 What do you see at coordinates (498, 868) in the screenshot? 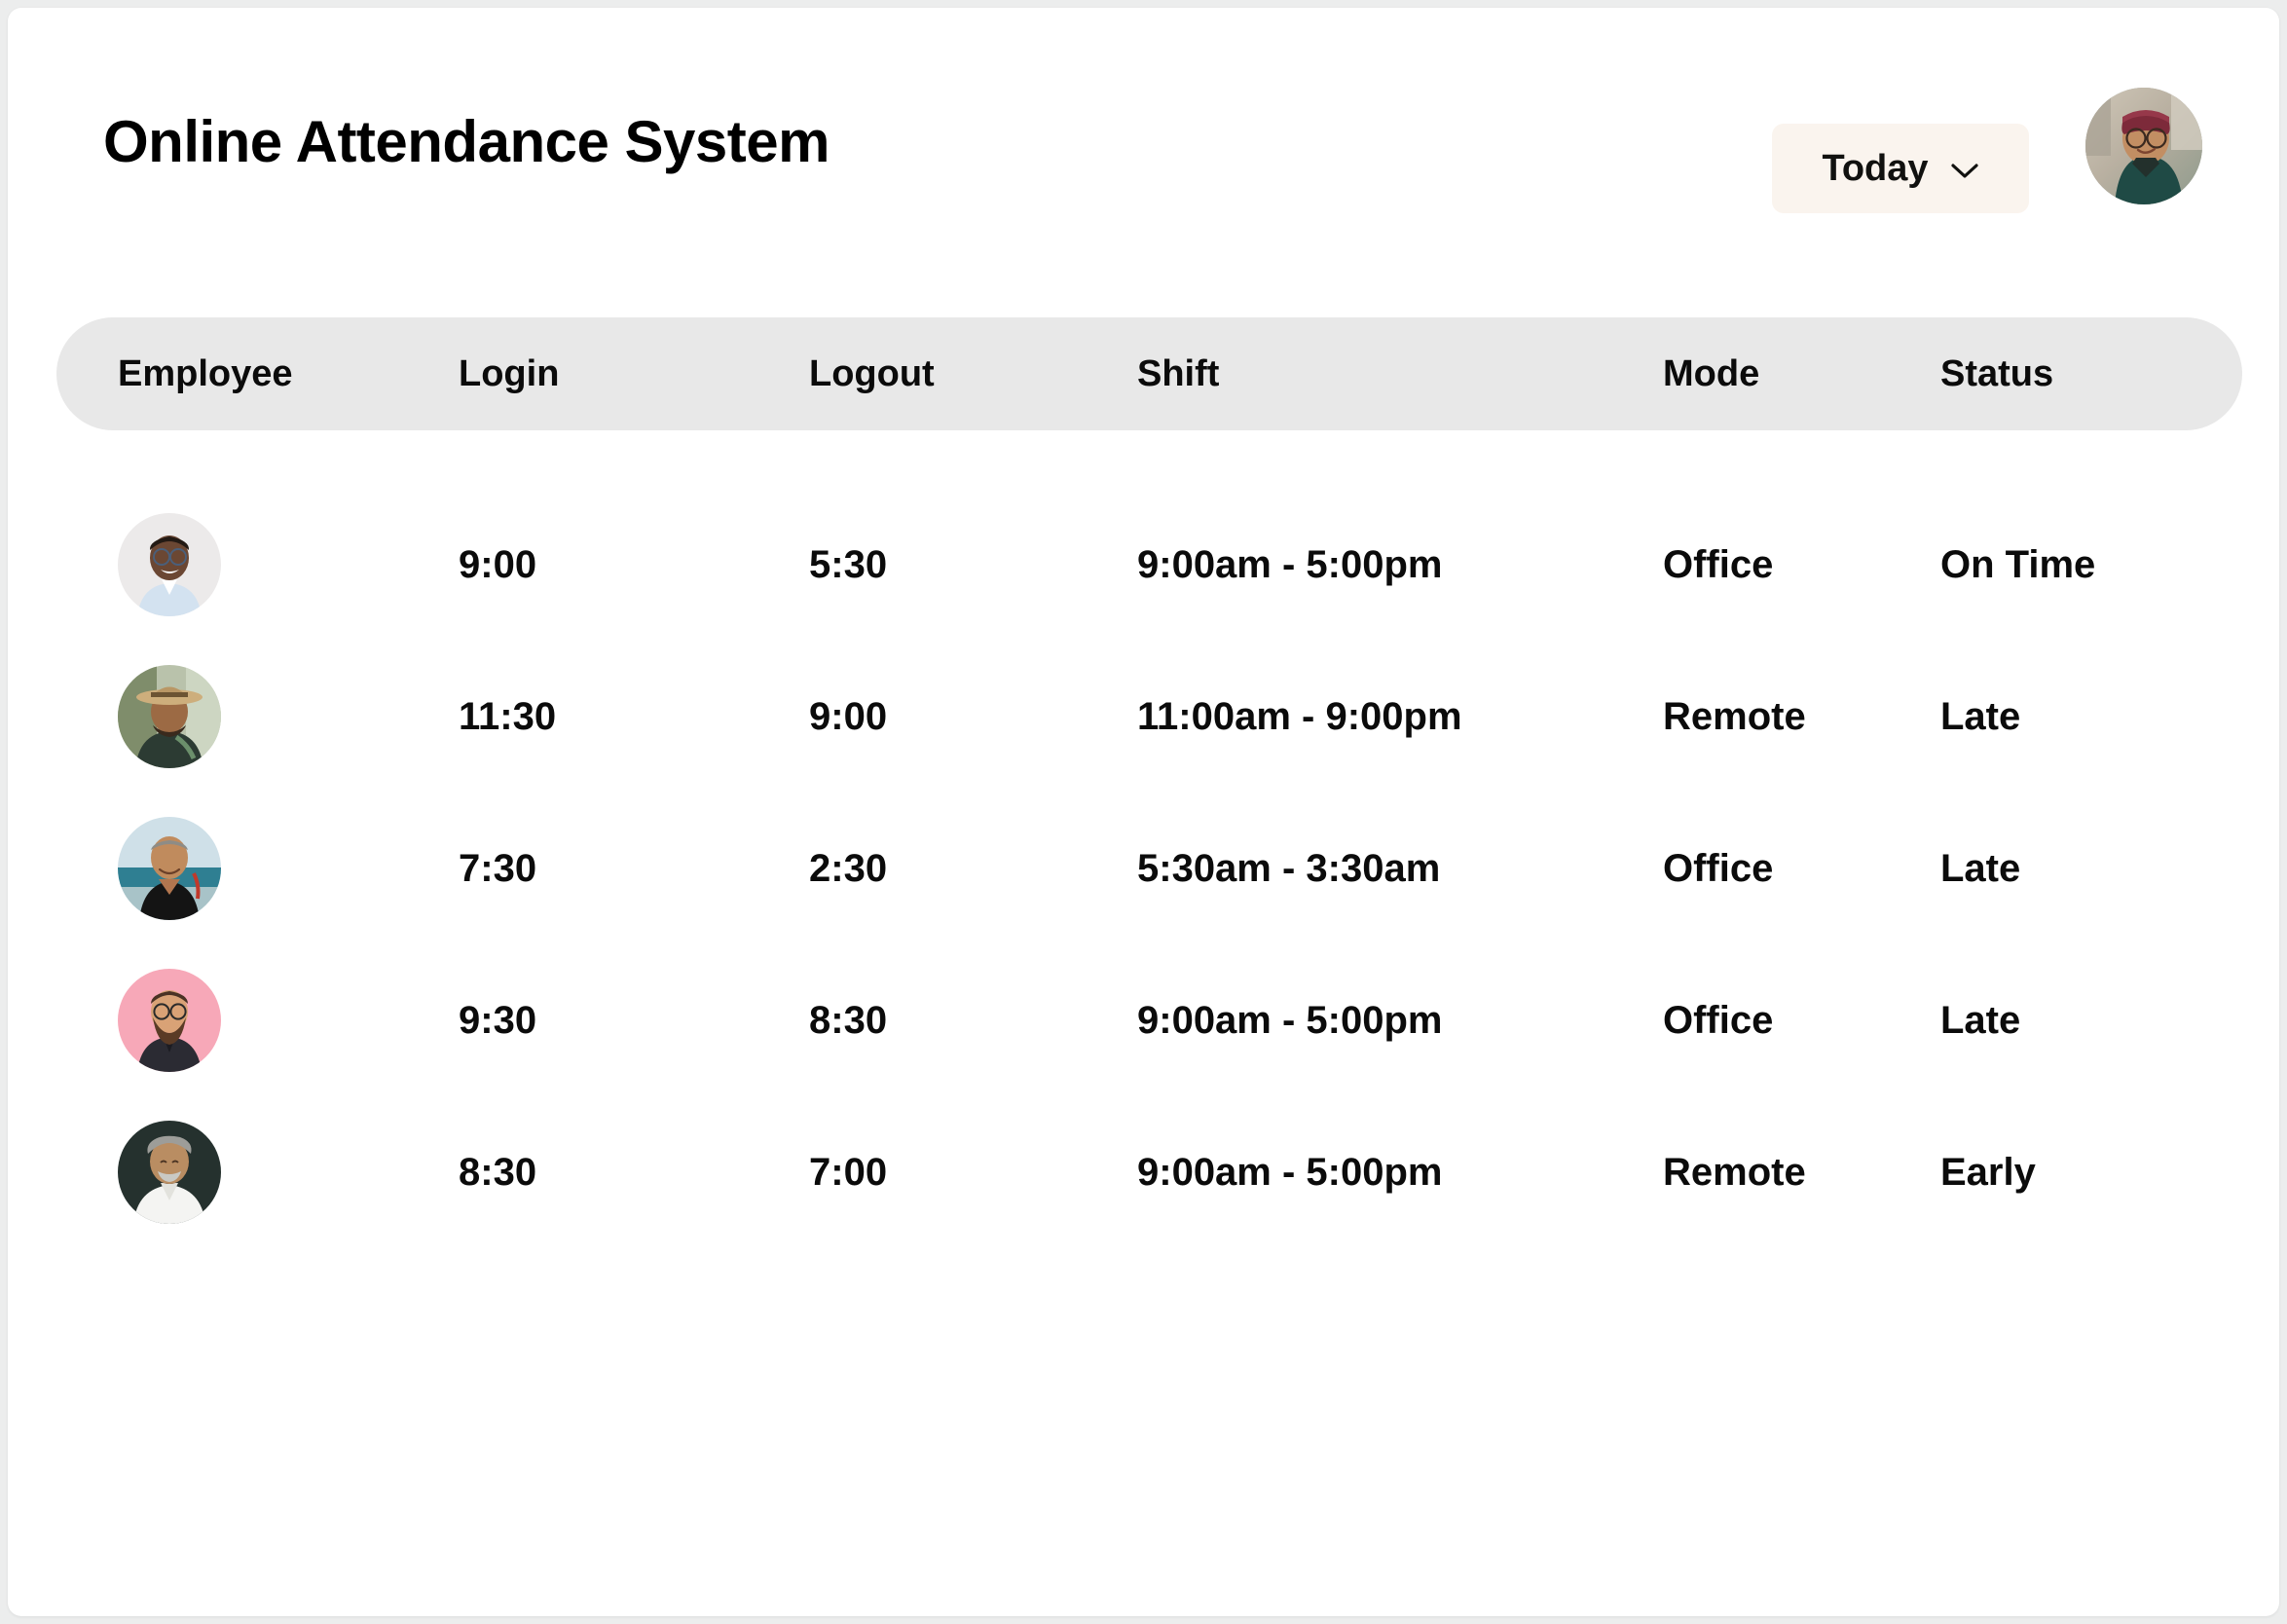
I see `login-time: 7:30` at bounding box center [498, 868].